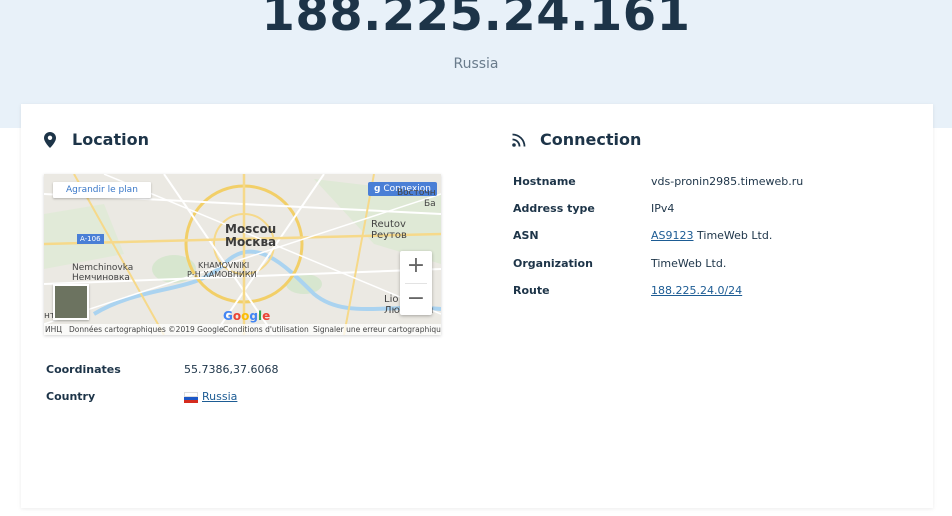 Image resolution: width=952 pixels, height=516 pixels. What do you see at coordinates (554, 208) in the screenshot?
I see `address-type-label: Address type` at bounding box center [554, 208].